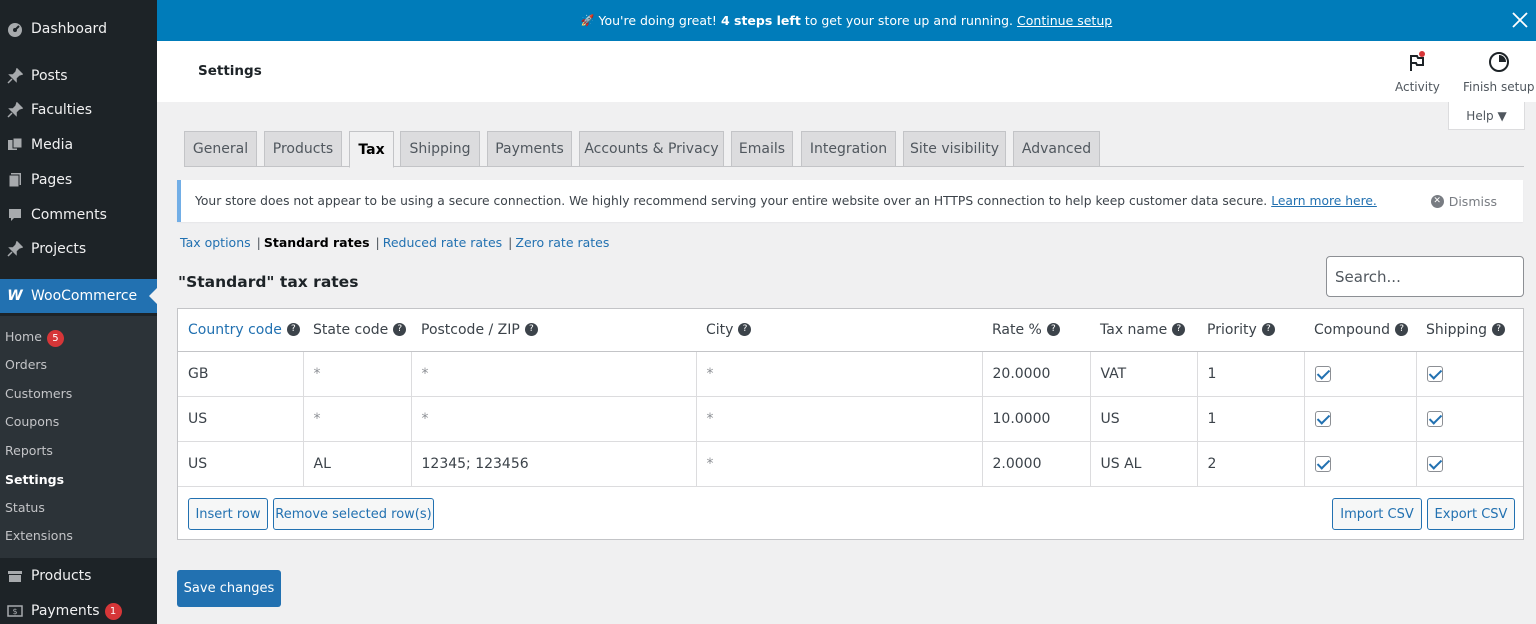  What do you see at coordinates (78, 609) in the screenshot?
I see `sidebar-item-payments: $ Payments 1` at bounding box center [78, 609].